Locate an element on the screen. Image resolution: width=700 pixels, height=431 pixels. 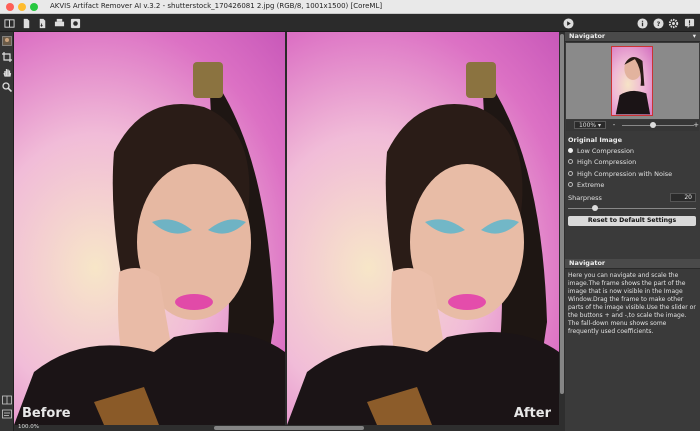
navigator-preview is located at coordinates (632, 81).